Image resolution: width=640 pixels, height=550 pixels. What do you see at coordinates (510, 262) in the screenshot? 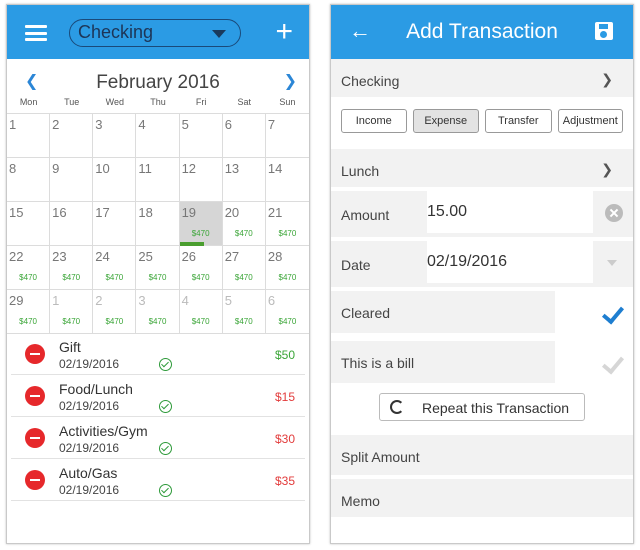
I see `date-input: 02/19/2016` at bounding box center [510, 262].